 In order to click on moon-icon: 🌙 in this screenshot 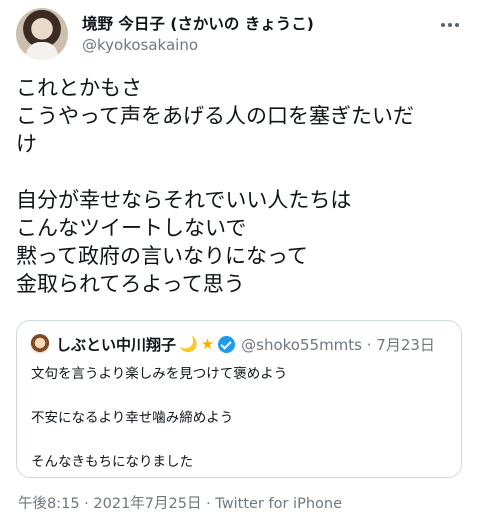, I will do `click(188, 344)`.